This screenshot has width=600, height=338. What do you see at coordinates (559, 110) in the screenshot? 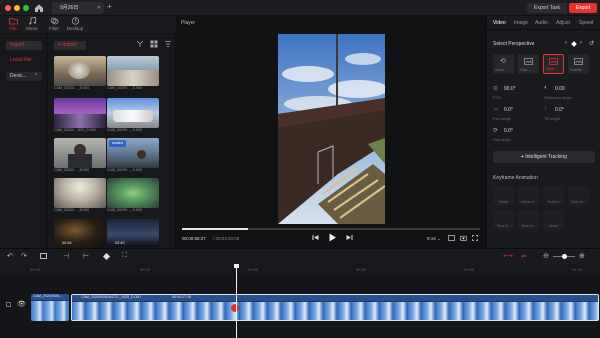
I see `tilt-value: 0.0°` at bounding box center [559, 110].